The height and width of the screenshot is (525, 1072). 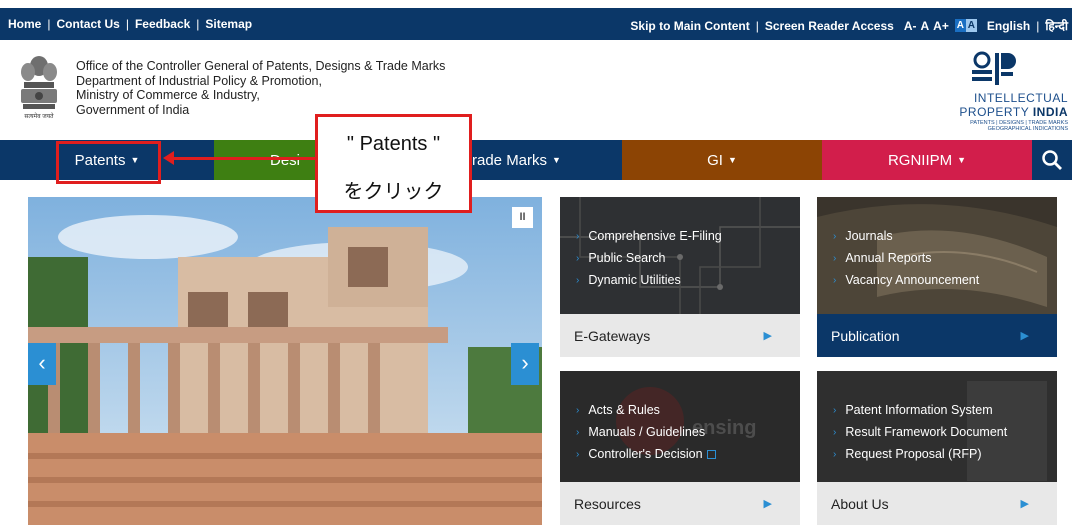 I want to click on contact-us-link: Contact Us, so click(x=87, y=24).